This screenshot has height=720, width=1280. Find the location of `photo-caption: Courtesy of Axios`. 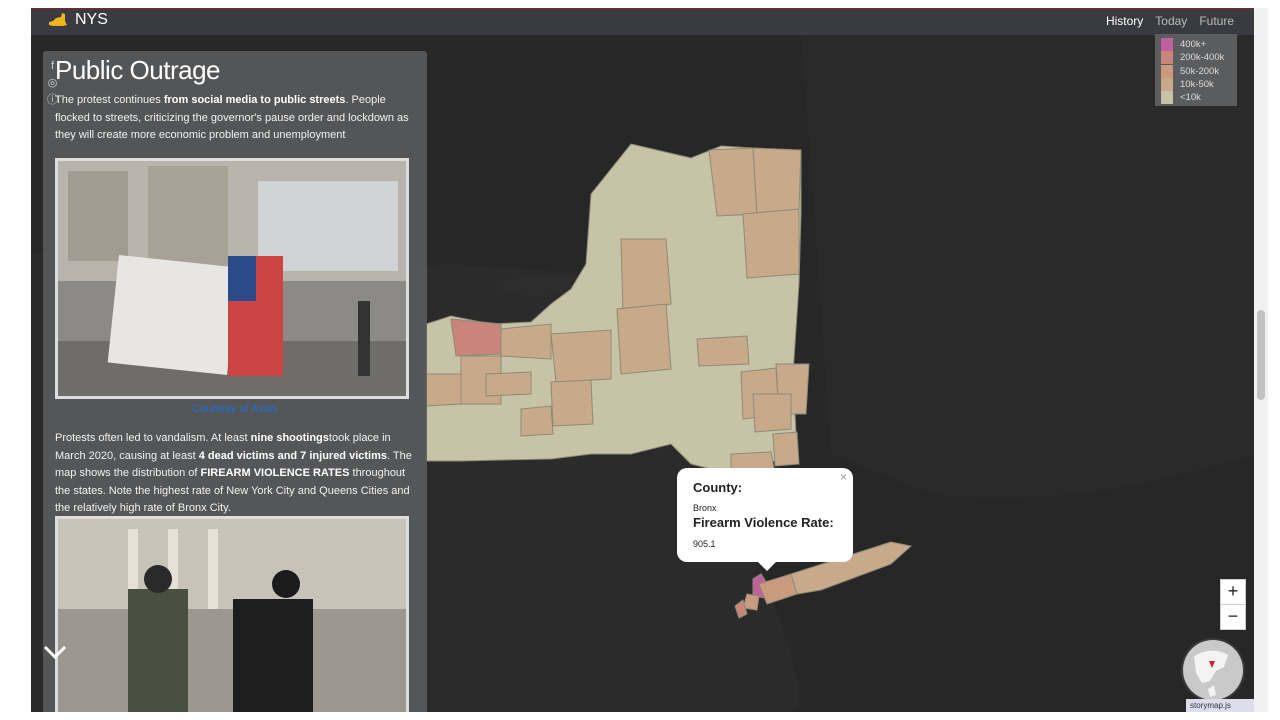

photo-caption: Courtesy of Axios is located at coordinates (235, 409).